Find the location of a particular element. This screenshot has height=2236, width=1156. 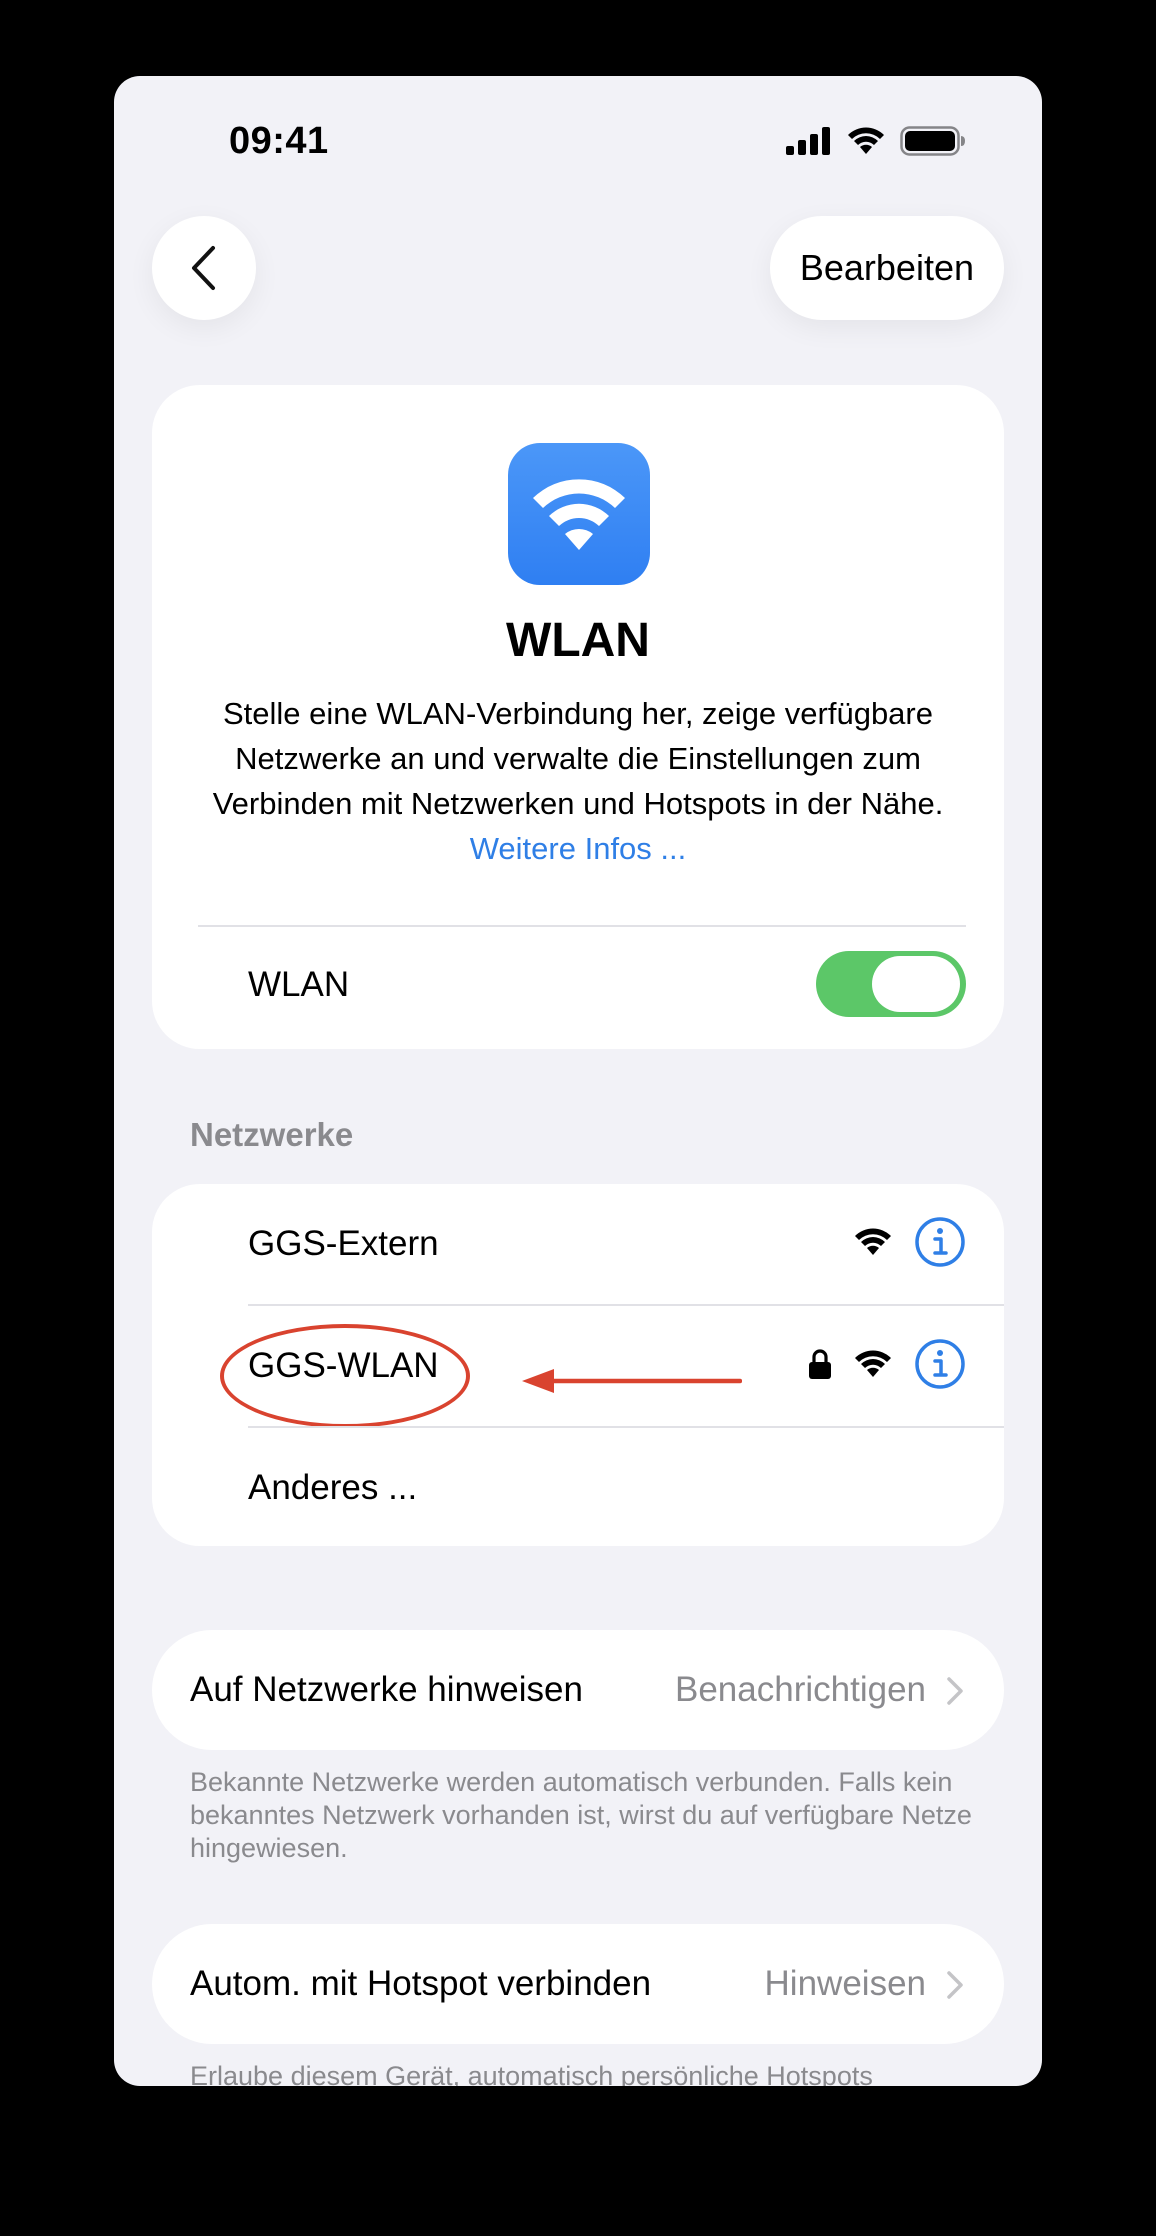

setting-label: Auf Netzwerke hinweisen is located at coordinates (386, 1689).